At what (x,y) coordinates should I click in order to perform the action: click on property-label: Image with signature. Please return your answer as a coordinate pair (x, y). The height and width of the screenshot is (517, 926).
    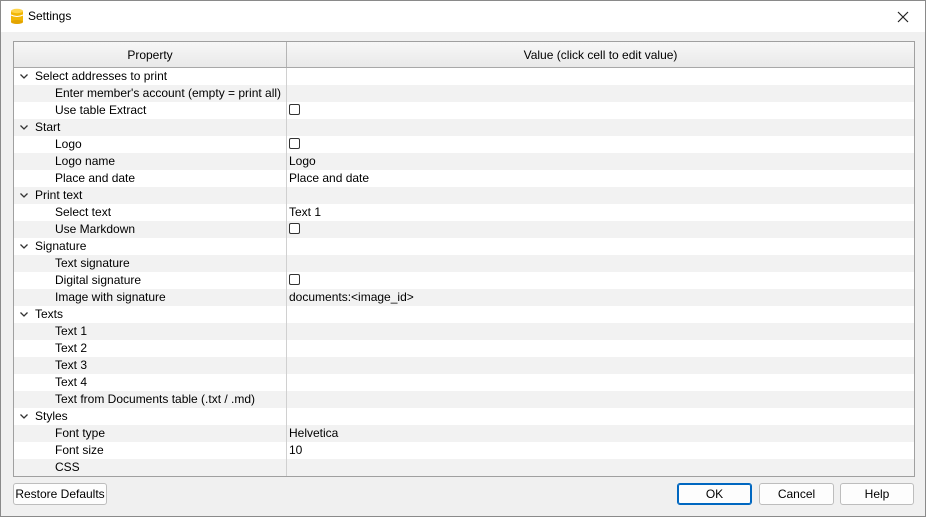
    Looking at the image, I should click on (110, 297).